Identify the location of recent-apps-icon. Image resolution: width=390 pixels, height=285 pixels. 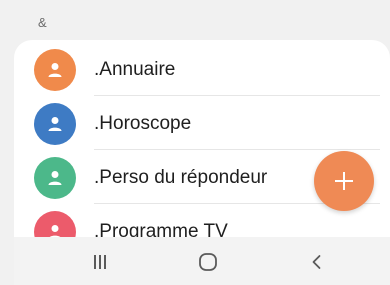
(100, 262).